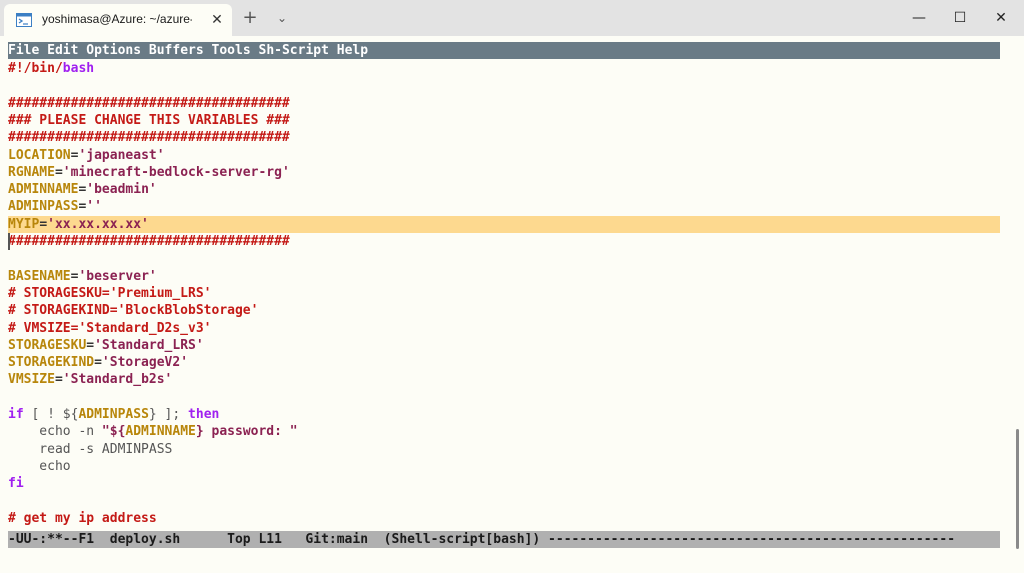 Image resolution: width=1024 pixels, height=573 pixels. What do you see at coordinates (504, 449) in the screenshot?
I see `code-line: read -s ADMINPASS` at bounding box center [504, 449].